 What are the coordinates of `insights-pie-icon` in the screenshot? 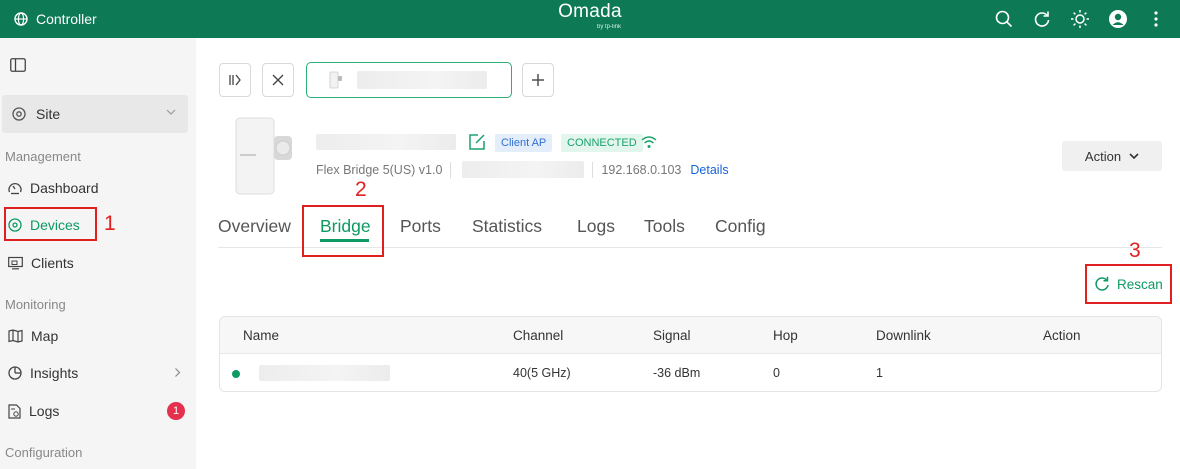 It's located at (15, 373).